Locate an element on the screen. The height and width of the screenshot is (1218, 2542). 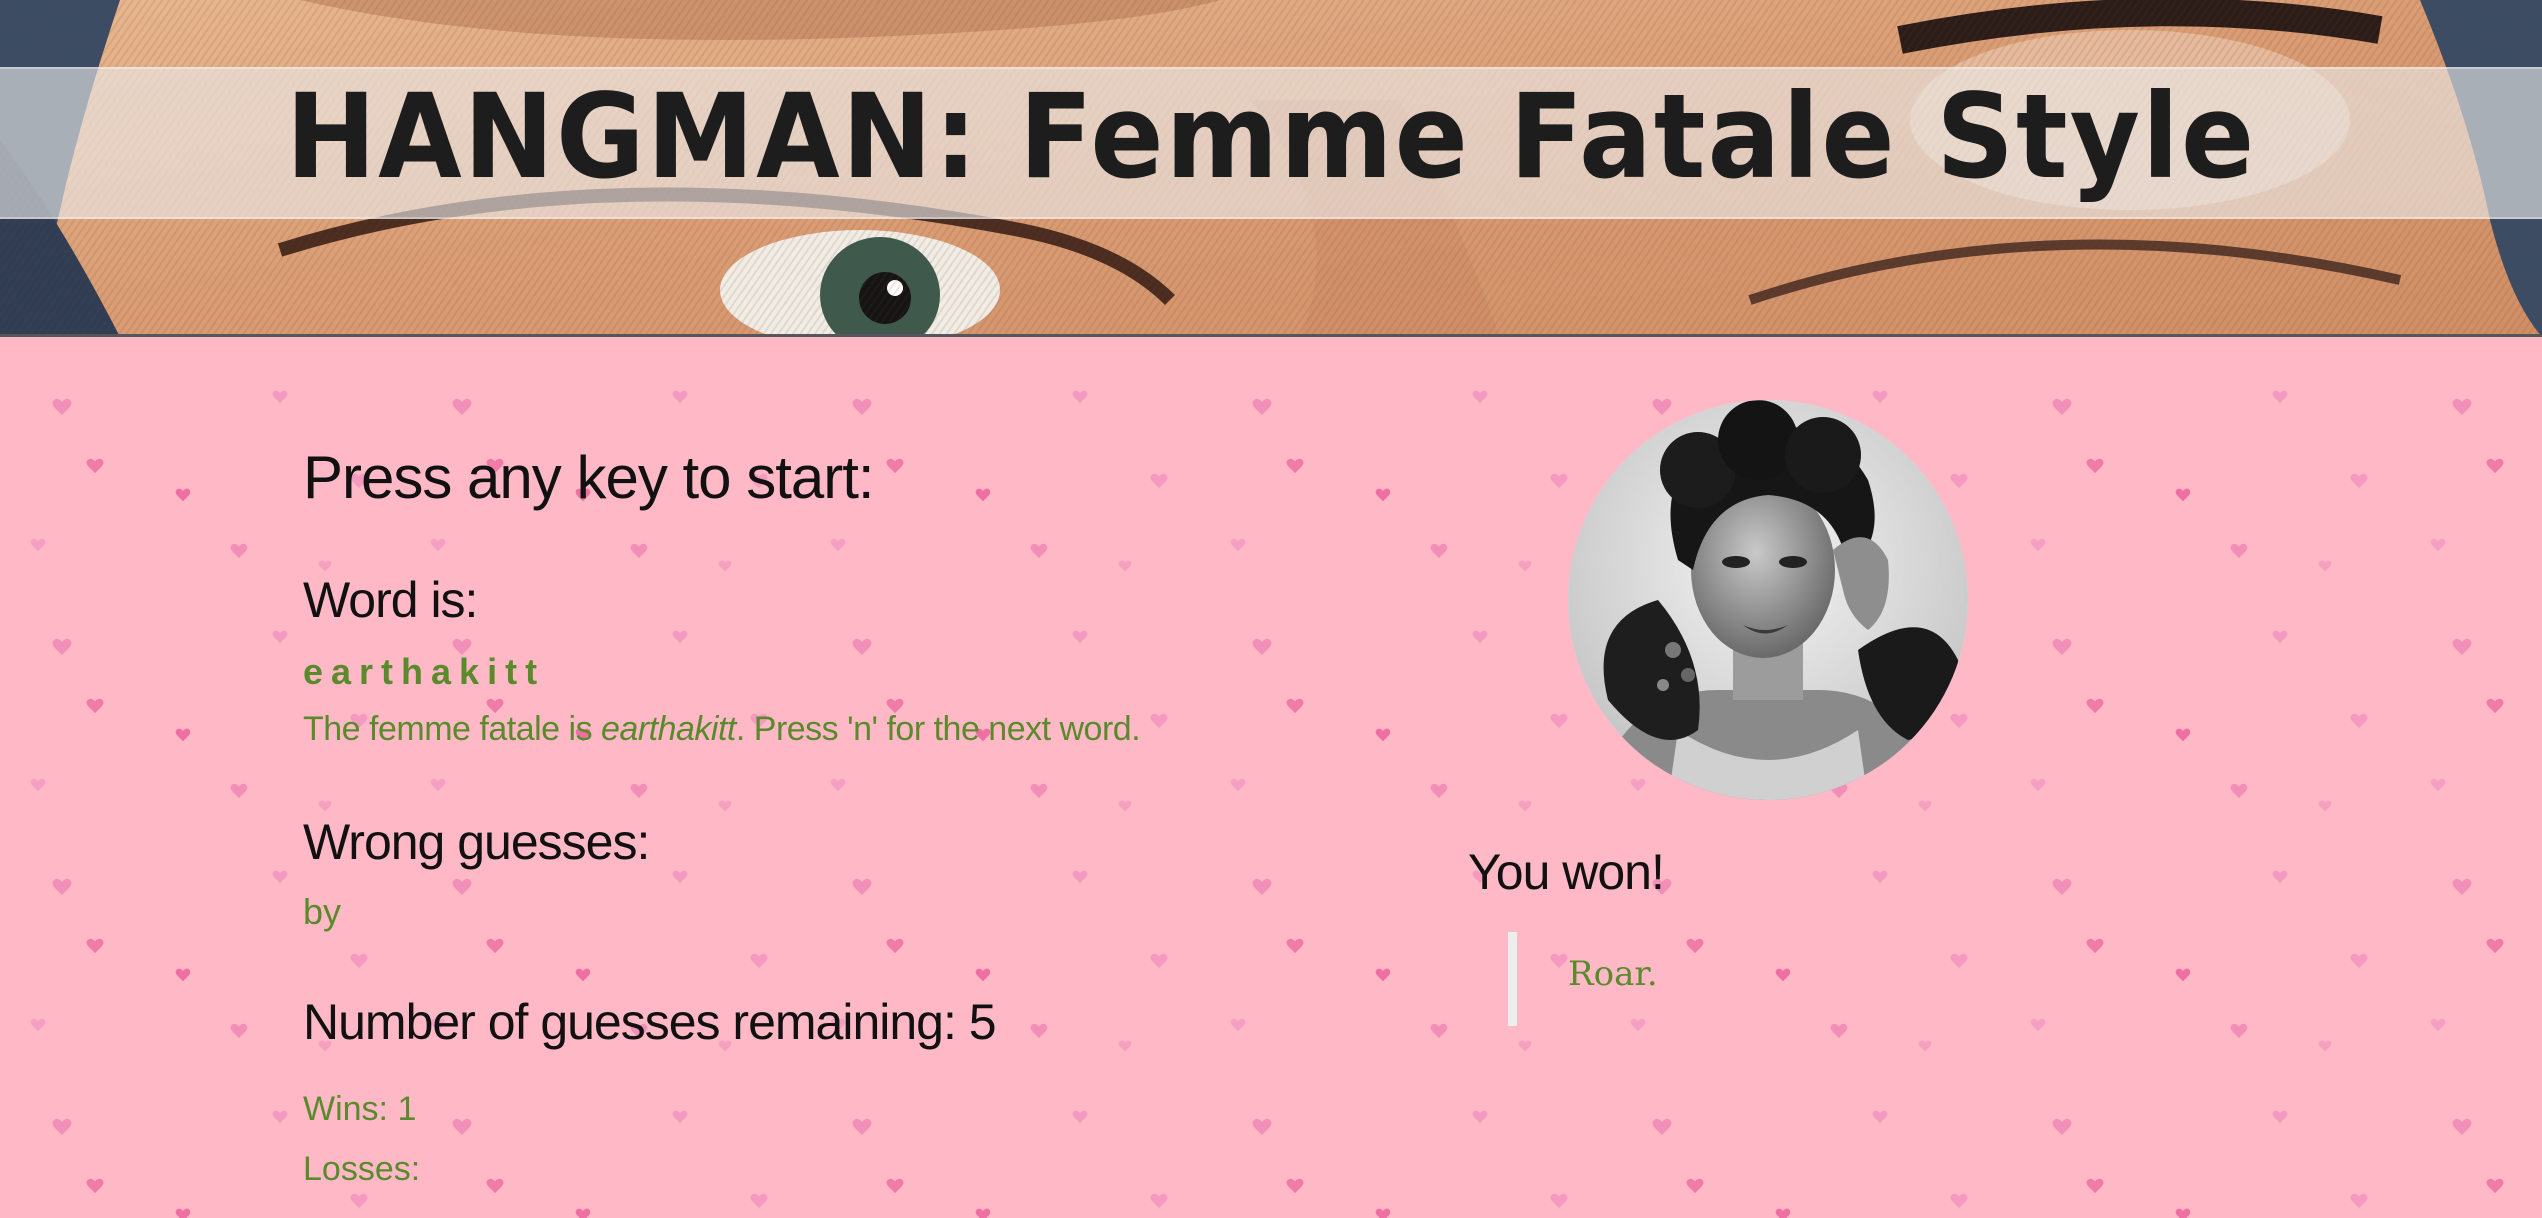
result-quote: Roar. is located at coordinates (1858, 979).